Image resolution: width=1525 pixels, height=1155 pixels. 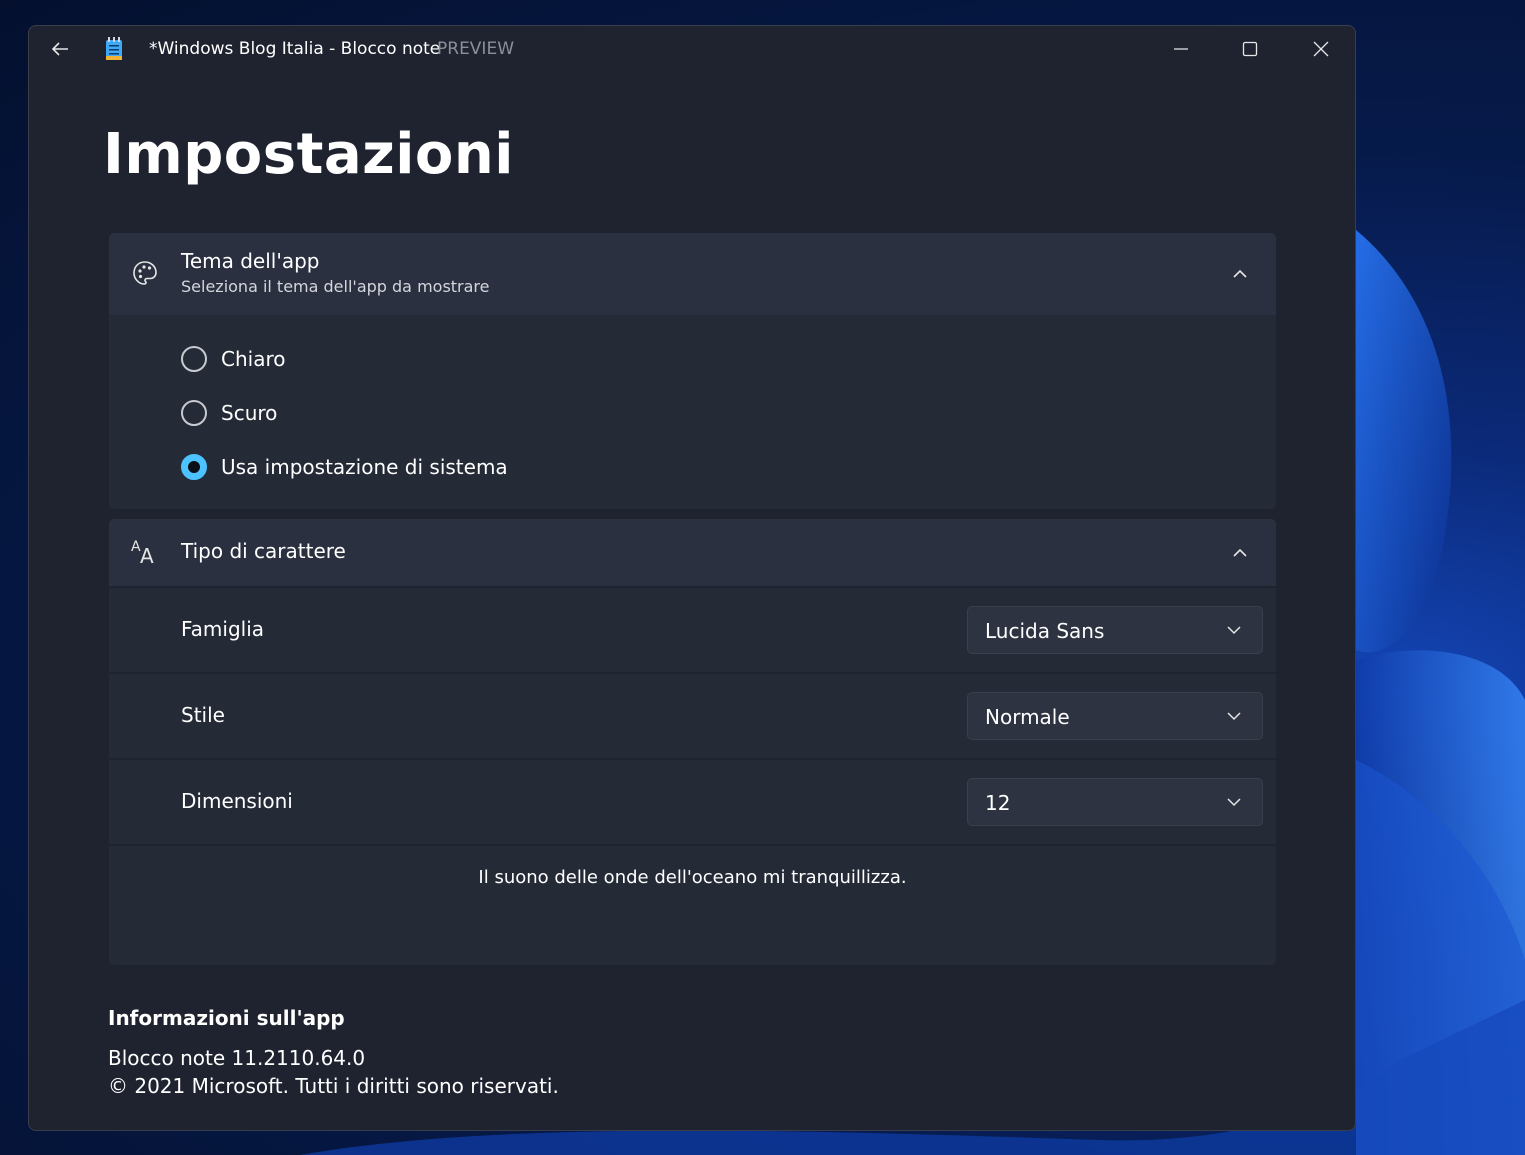 What do you see at coordinates (249, 413) in the screenshot?
I see `radio-label: Scuro` at bounding box center [249, 413].